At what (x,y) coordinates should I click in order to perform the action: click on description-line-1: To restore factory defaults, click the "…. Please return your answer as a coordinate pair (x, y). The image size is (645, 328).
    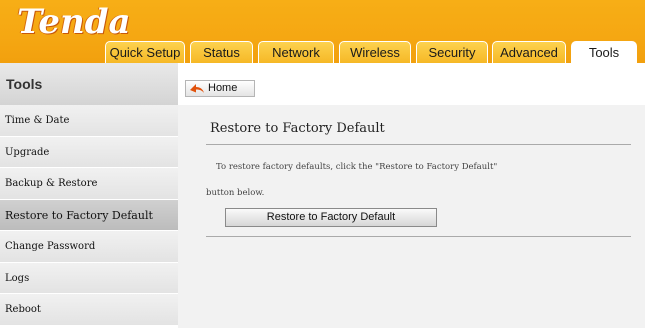
    Looking at the image, I should click on (357, 167).